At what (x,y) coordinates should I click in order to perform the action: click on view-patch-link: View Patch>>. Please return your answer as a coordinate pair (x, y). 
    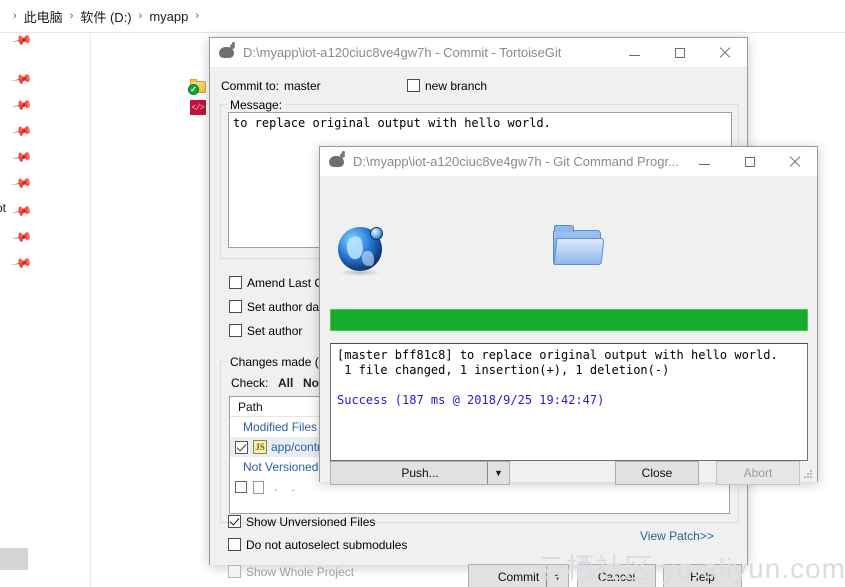
    Looking at the image, I should click on (677, 536).